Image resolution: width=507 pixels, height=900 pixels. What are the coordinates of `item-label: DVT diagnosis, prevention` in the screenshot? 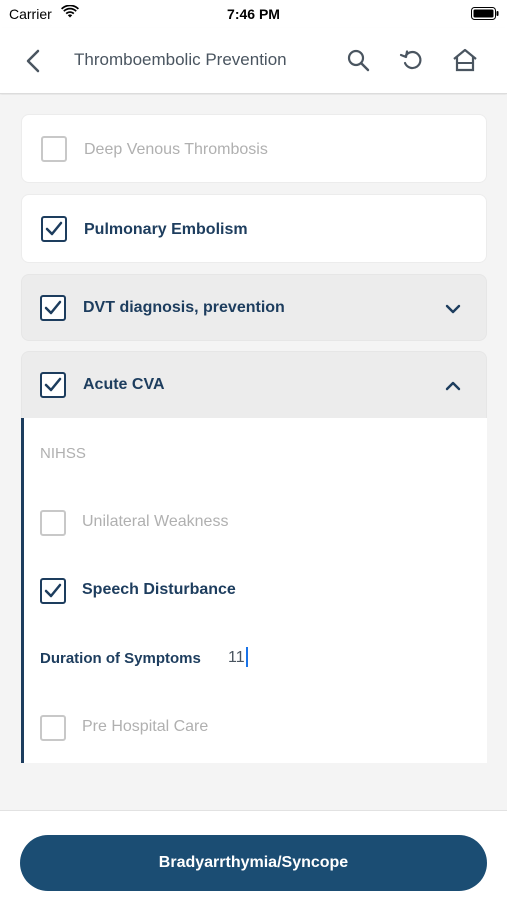 It's located at (184, 307).